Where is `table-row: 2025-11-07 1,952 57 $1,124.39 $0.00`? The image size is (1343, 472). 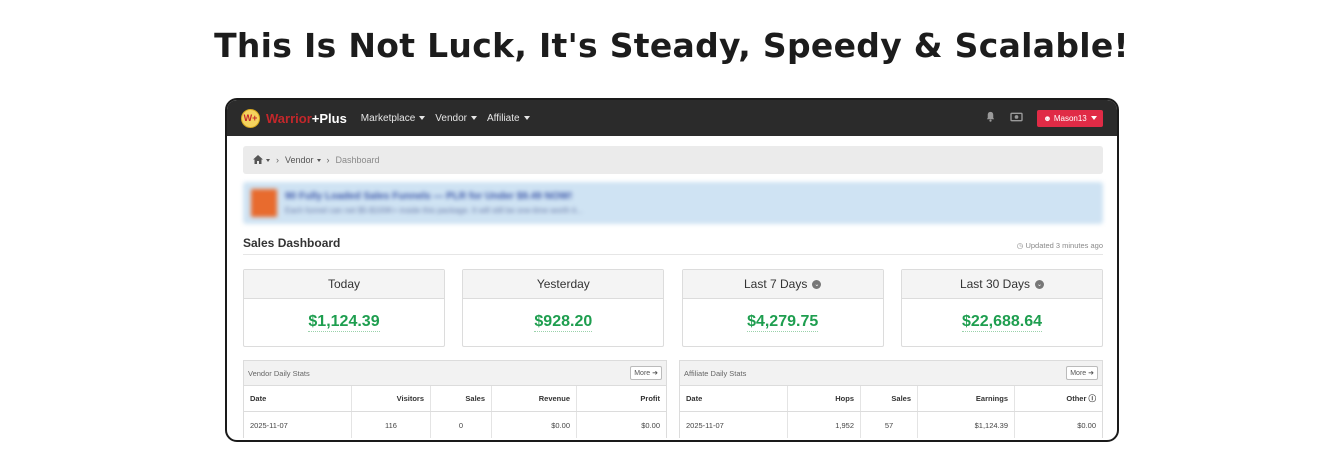 table-row: 2025-11-07 1,952 57 $1,124.39 $0.00 is located at coordinates (891, 424).